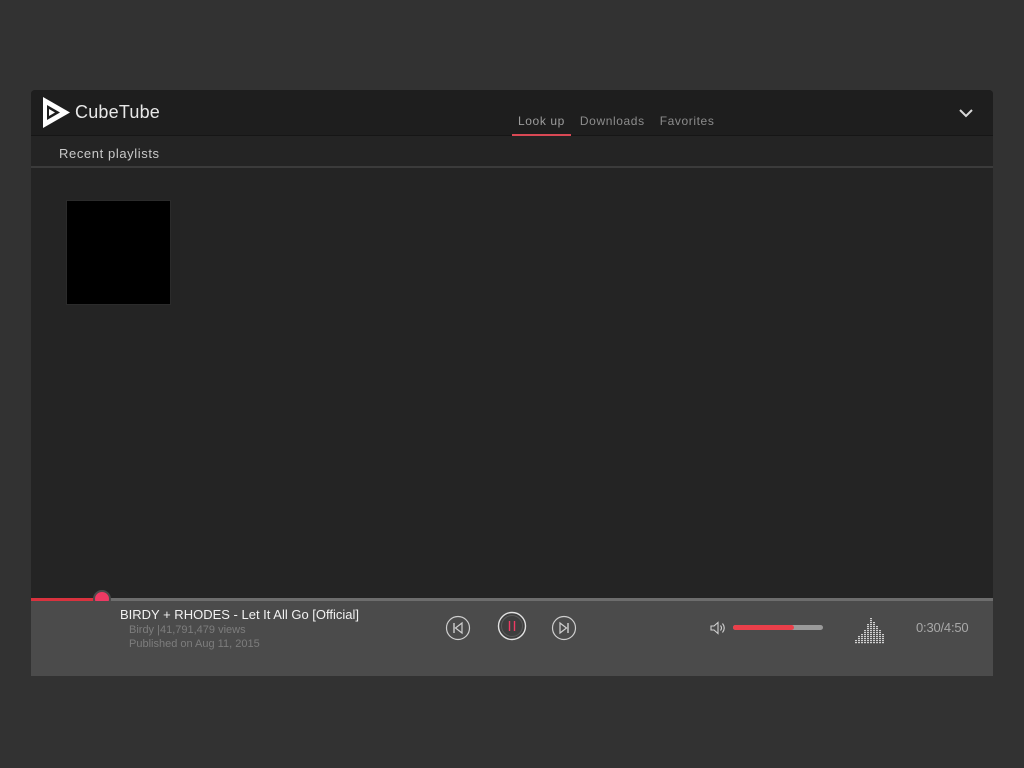  I want to click on section-title: Recent playlists, so click(109, 153).